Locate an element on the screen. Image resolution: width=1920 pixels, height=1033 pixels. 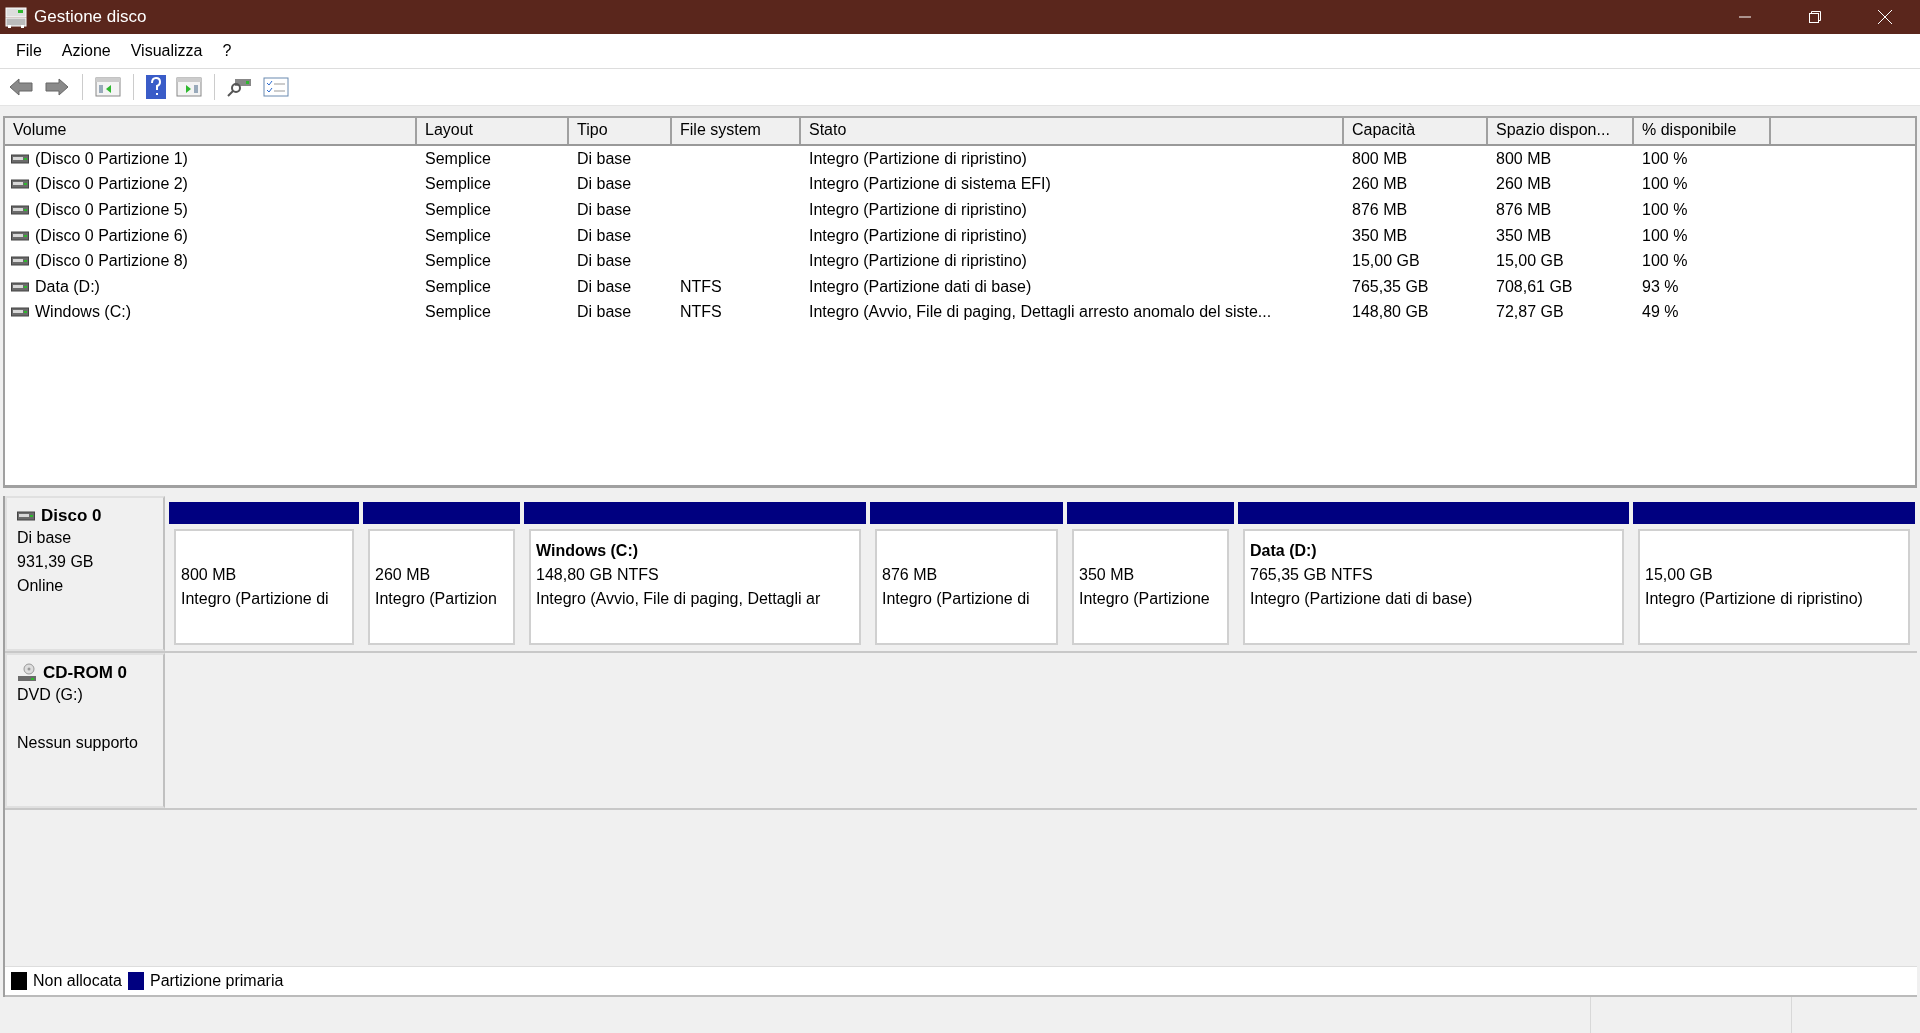
partition-status: Integro (Partizione dati di base) is located at coordinates (1361, 598).